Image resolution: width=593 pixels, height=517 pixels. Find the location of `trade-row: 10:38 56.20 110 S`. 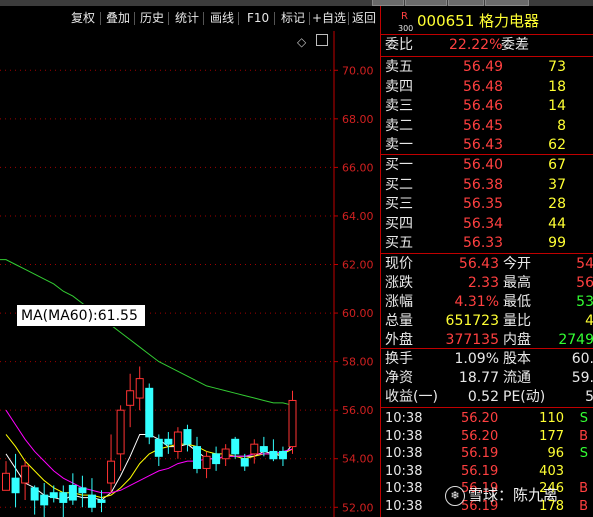

trade-row: 10:38 56.20 110 S is located at coordinates (487, 418).